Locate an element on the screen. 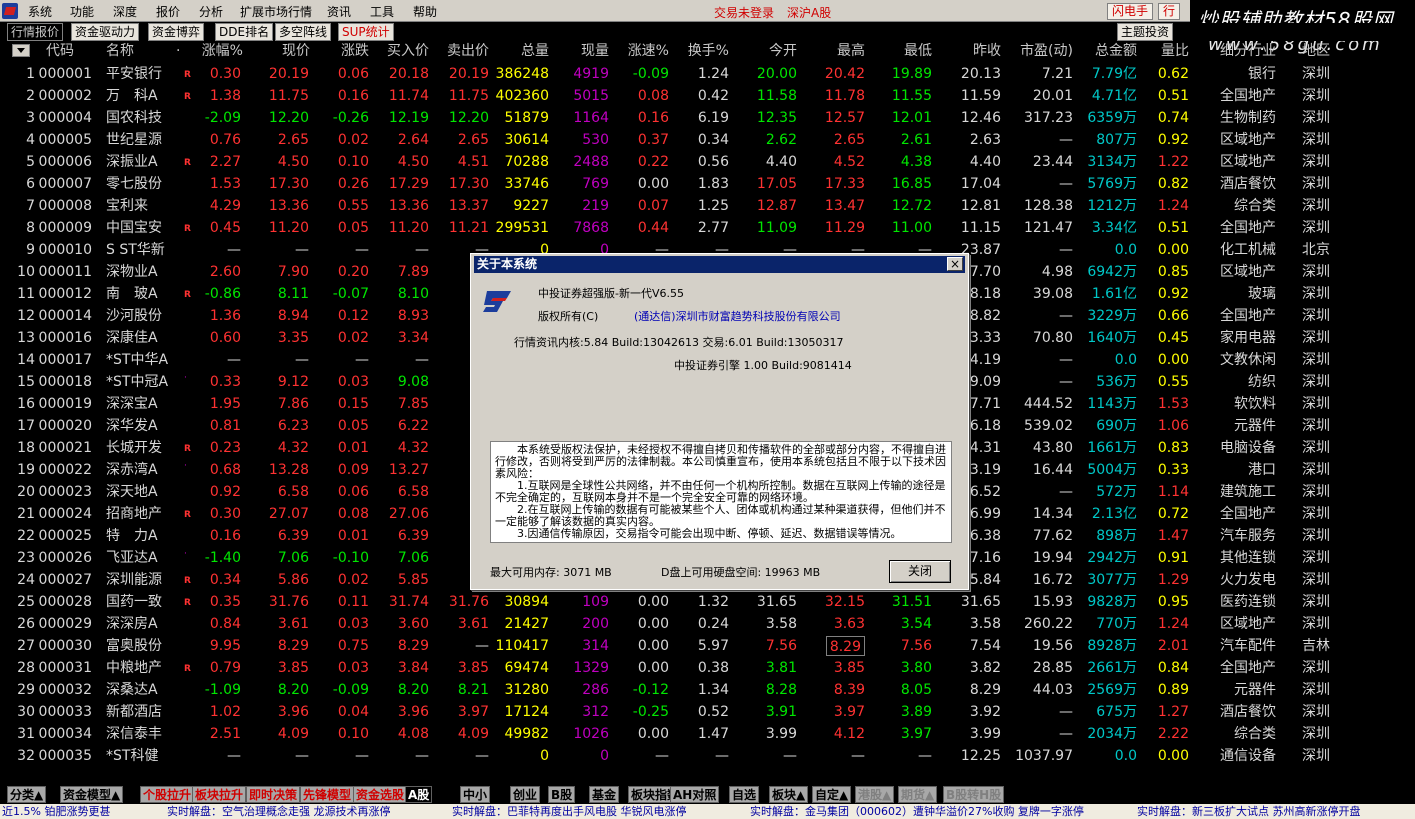  speed: -0.09 is located at coordinates (650, 74).